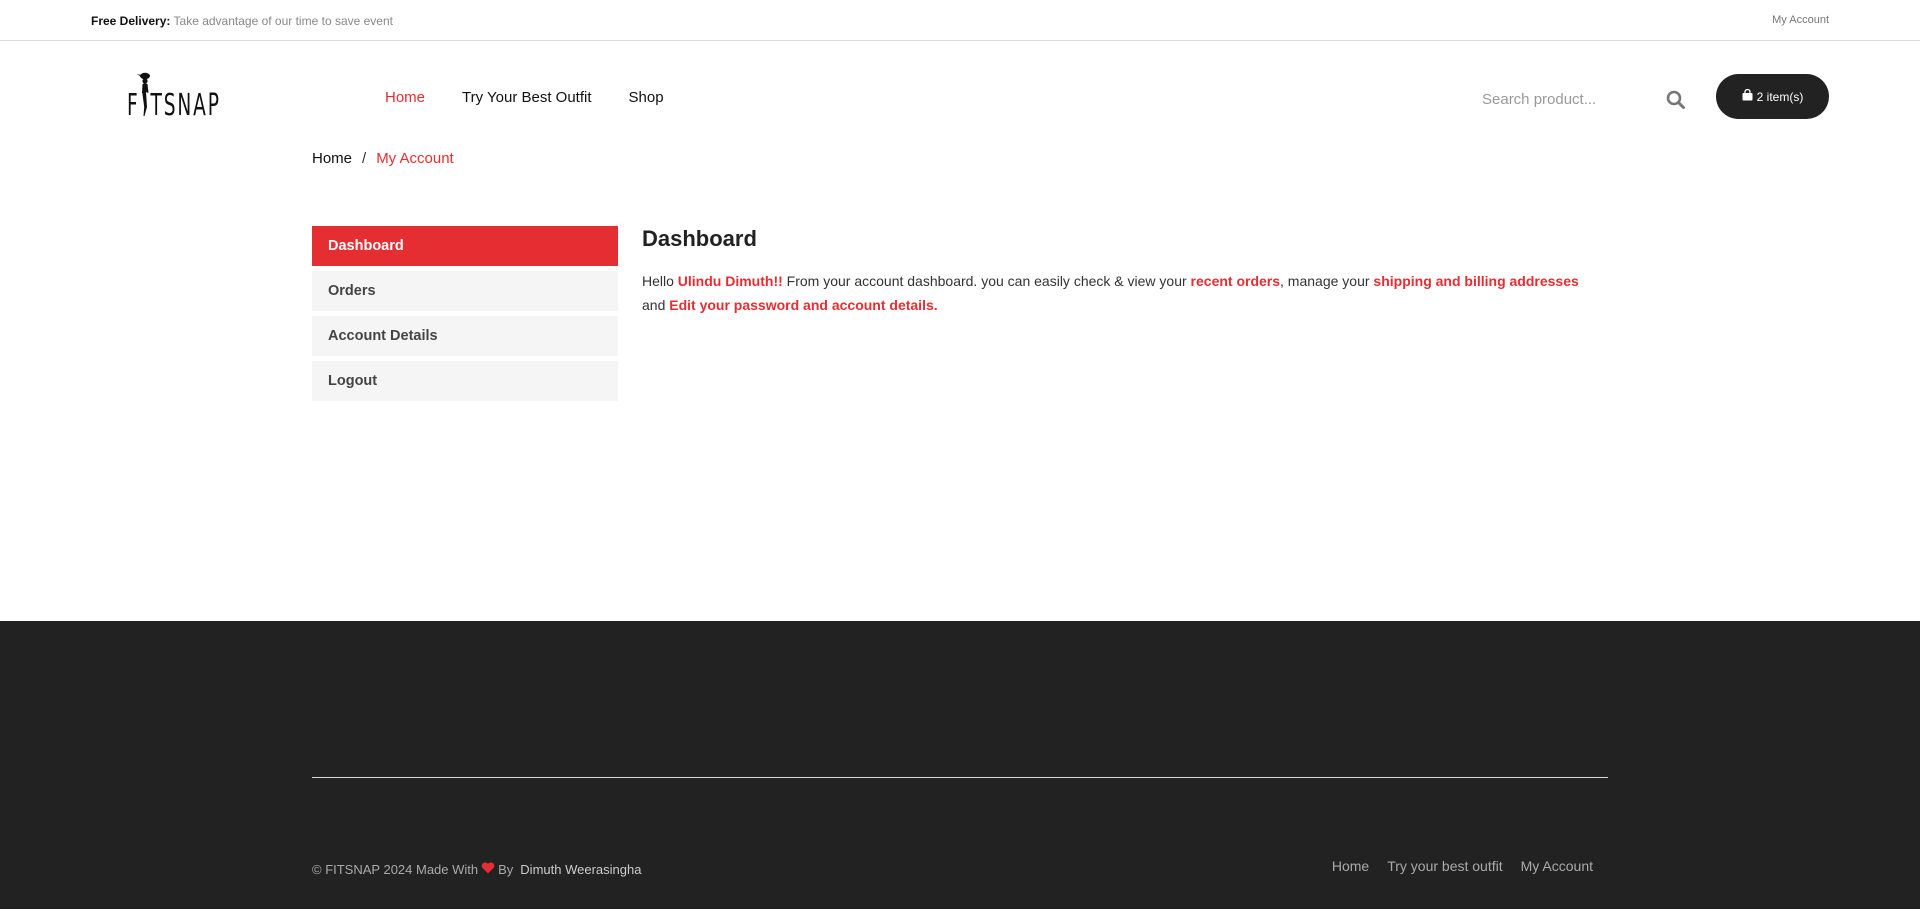 This screenshot has height=918, width=1920. What do you see at coordinates (1557, 866) in the screenshot?
I see `footer-link-my-account: My Account` at bounding box center [1557, 866].